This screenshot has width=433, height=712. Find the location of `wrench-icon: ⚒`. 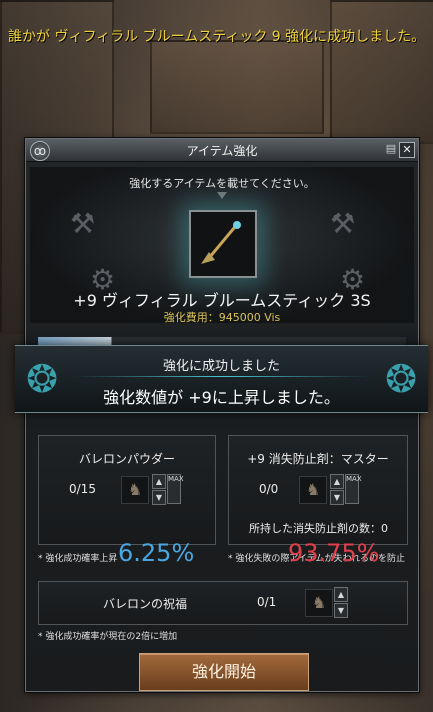

wrench-icon: ⚒ is located at coordinates (83, 223).